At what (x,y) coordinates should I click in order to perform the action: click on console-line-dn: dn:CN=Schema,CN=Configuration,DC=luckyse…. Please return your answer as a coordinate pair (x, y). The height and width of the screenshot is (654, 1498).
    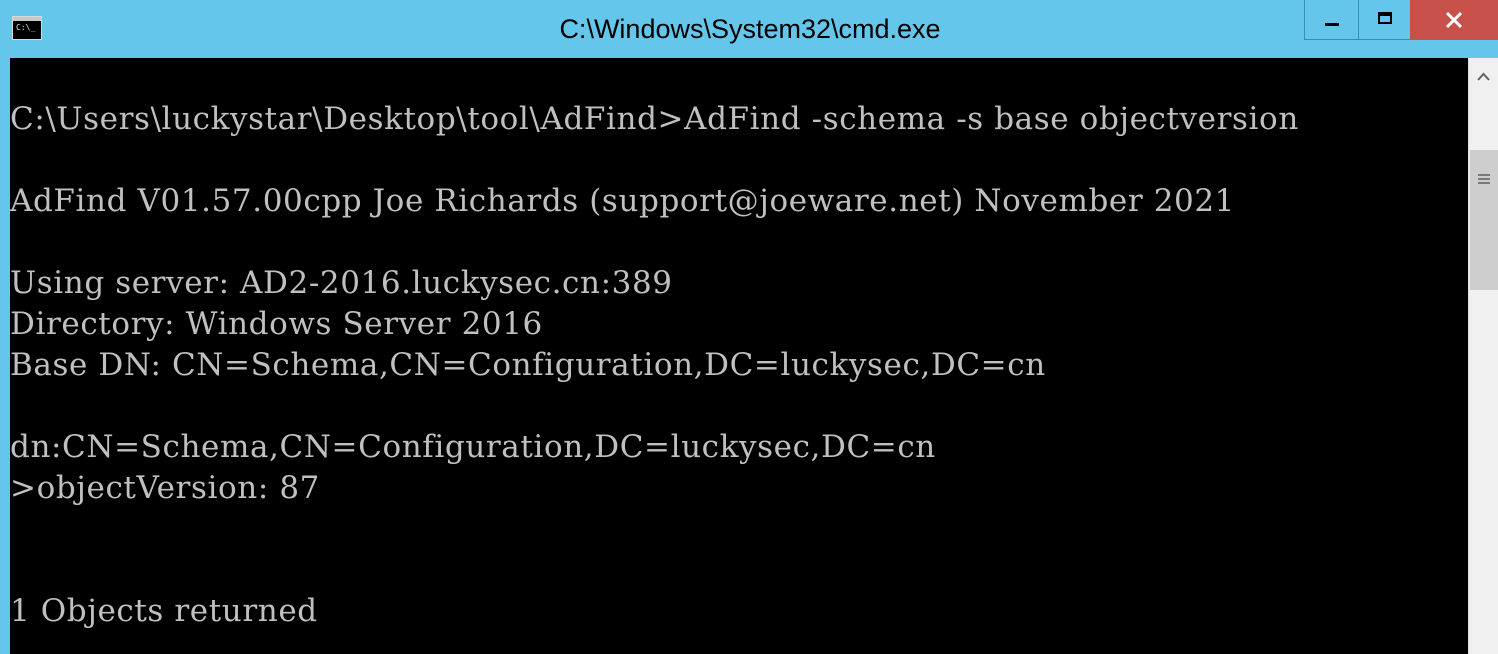
    Looking at the image, I should click on (473, 447).